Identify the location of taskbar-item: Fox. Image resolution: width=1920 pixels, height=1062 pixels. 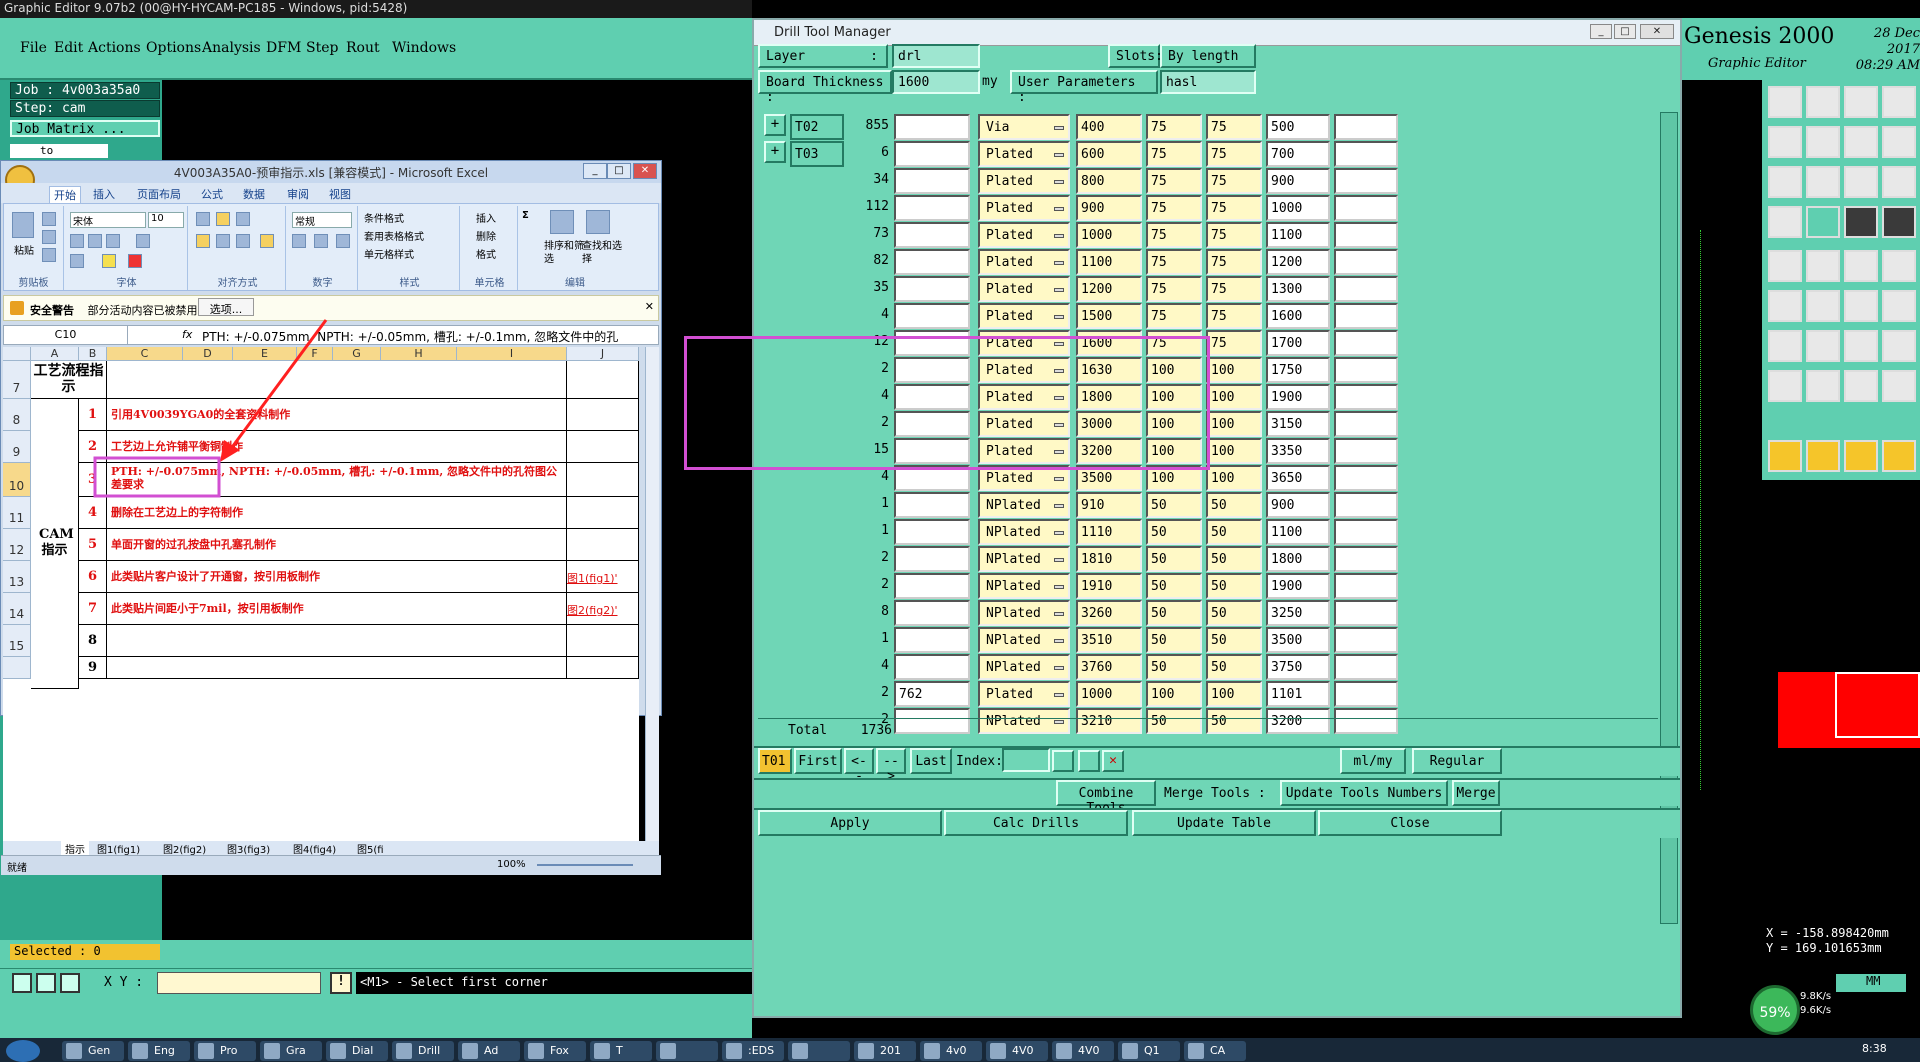
(555, 1051).